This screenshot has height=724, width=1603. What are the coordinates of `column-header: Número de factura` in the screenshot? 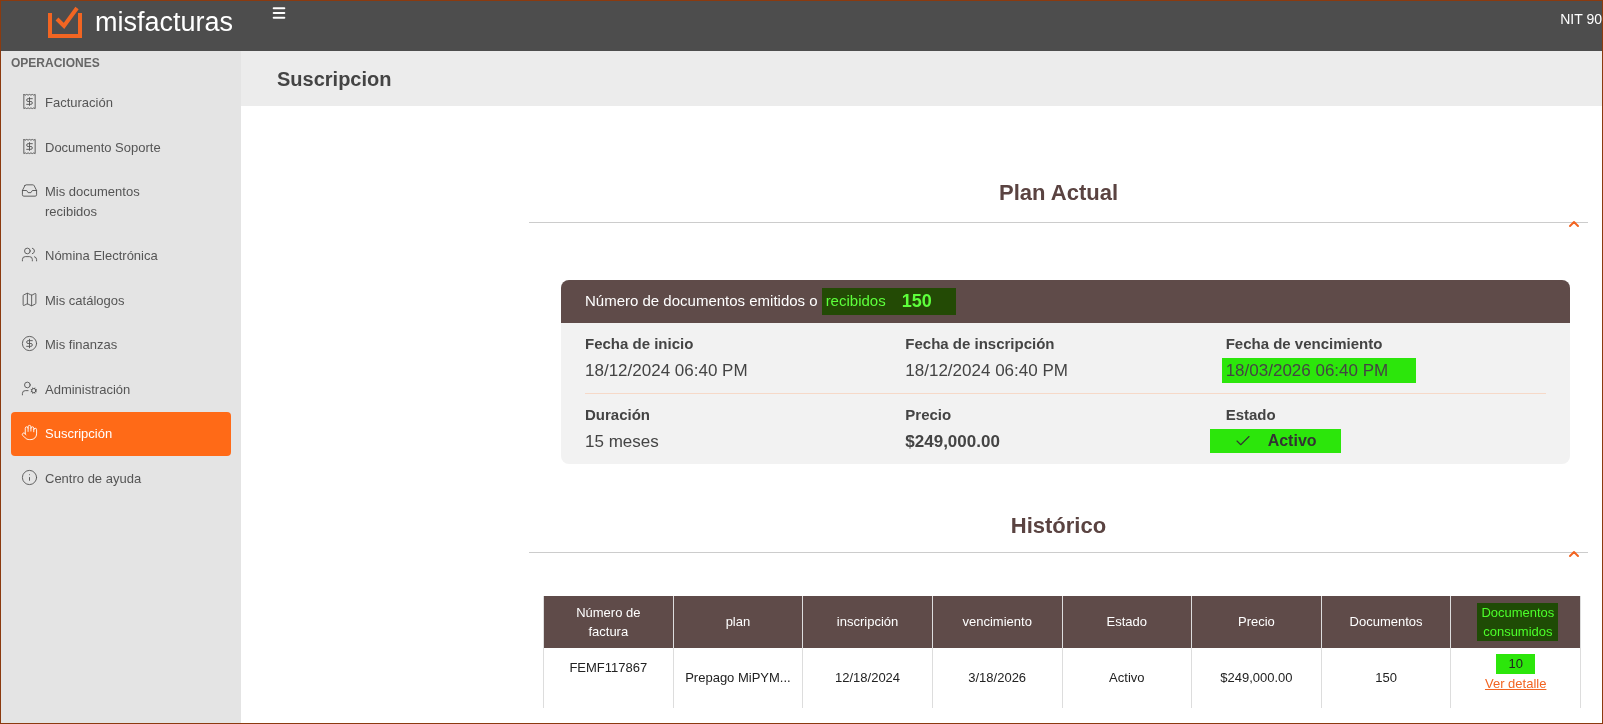 It's located at (608, 622).